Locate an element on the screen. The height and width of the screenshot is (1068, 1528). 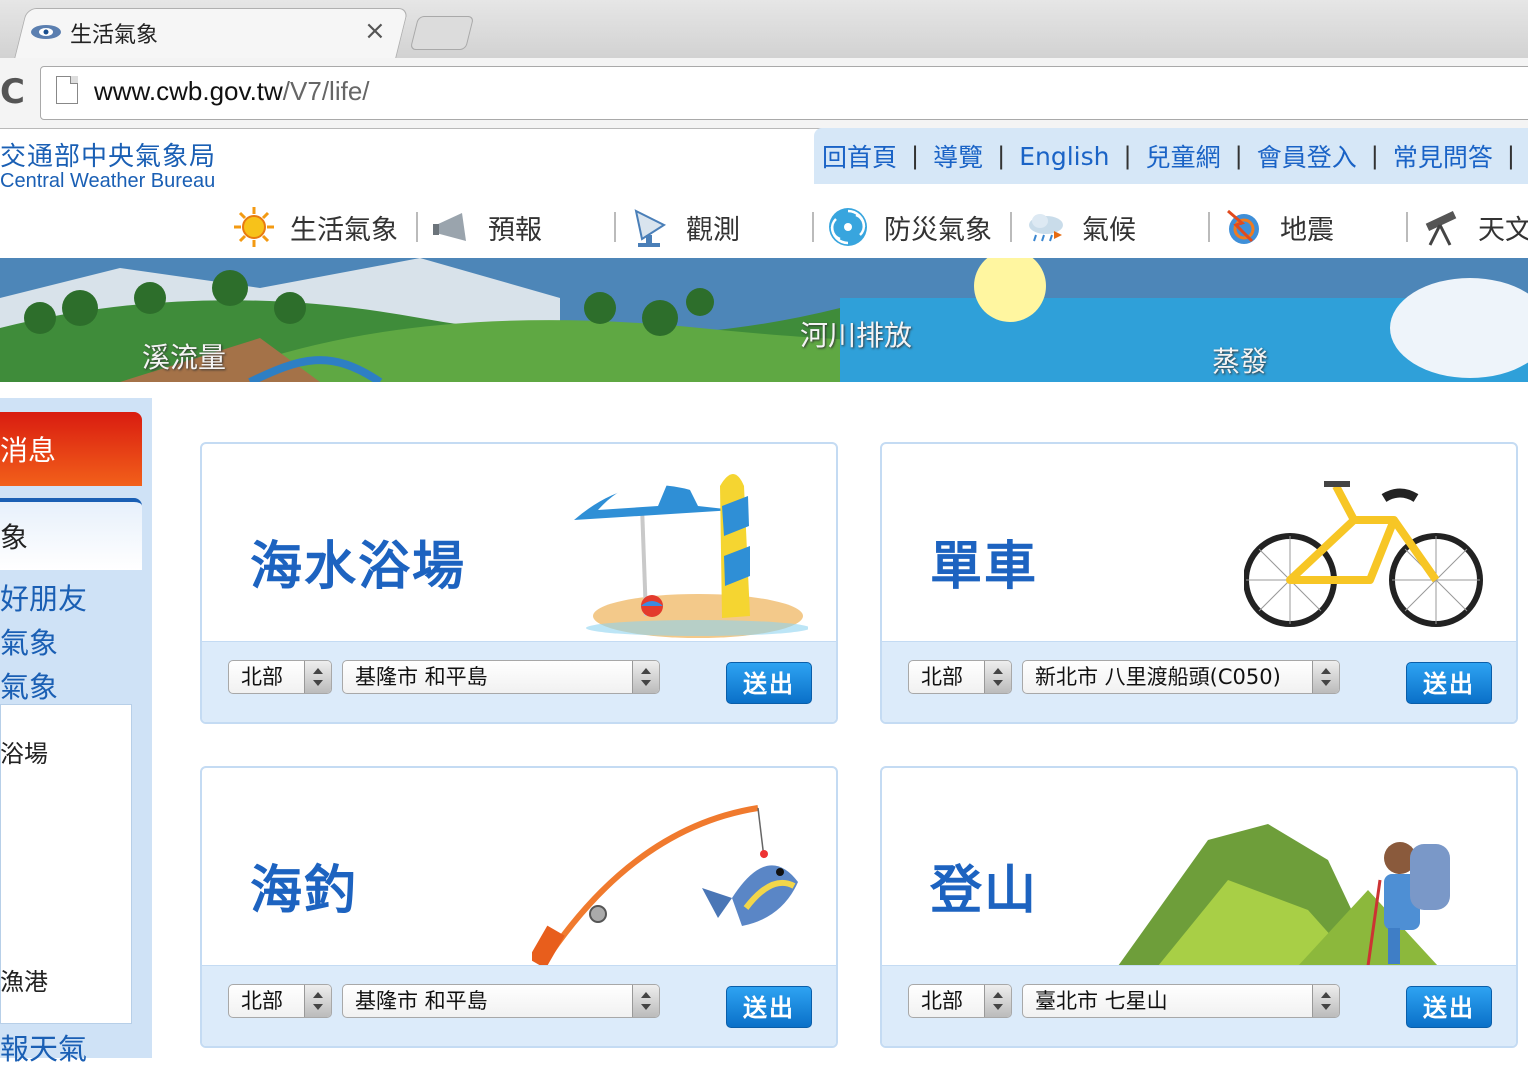
nav-label: 氣候 is located at coordinates (1109, 230).